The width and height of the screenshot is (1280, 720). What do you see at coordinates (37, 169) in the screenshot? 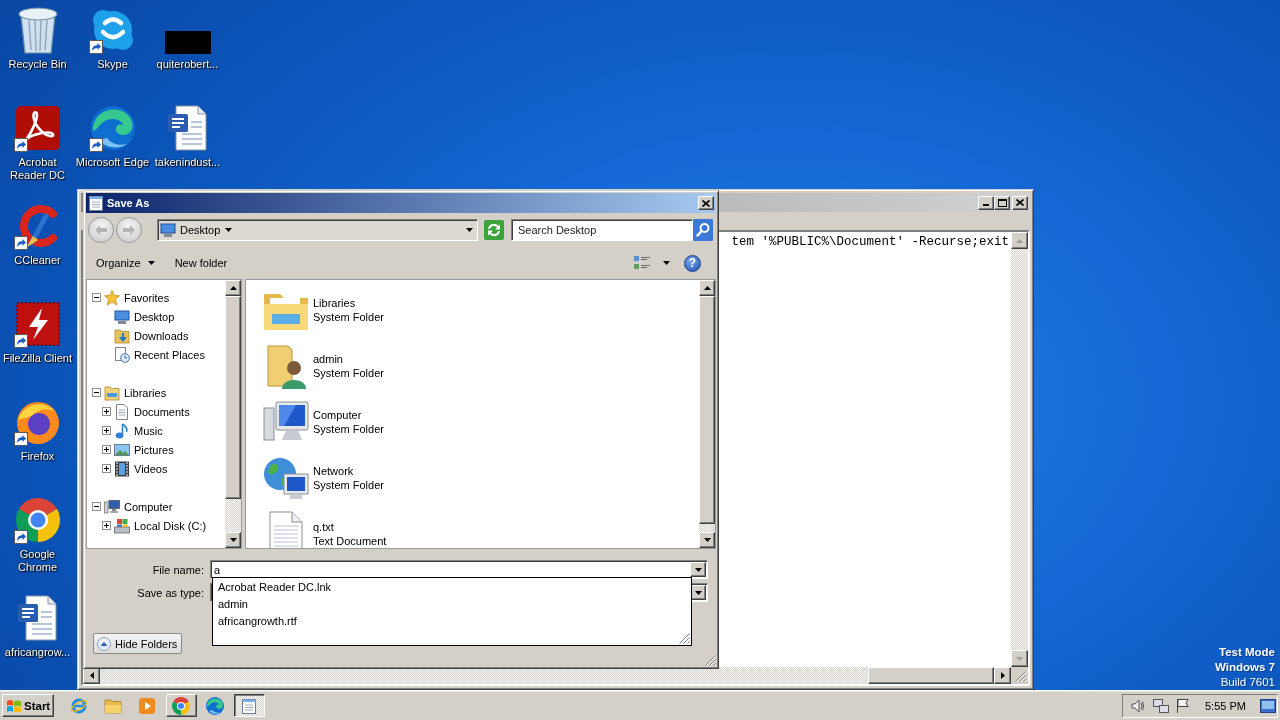
I see `desktop-icon-label: Acrobat Reader DC` at bounding box center [37, 169].